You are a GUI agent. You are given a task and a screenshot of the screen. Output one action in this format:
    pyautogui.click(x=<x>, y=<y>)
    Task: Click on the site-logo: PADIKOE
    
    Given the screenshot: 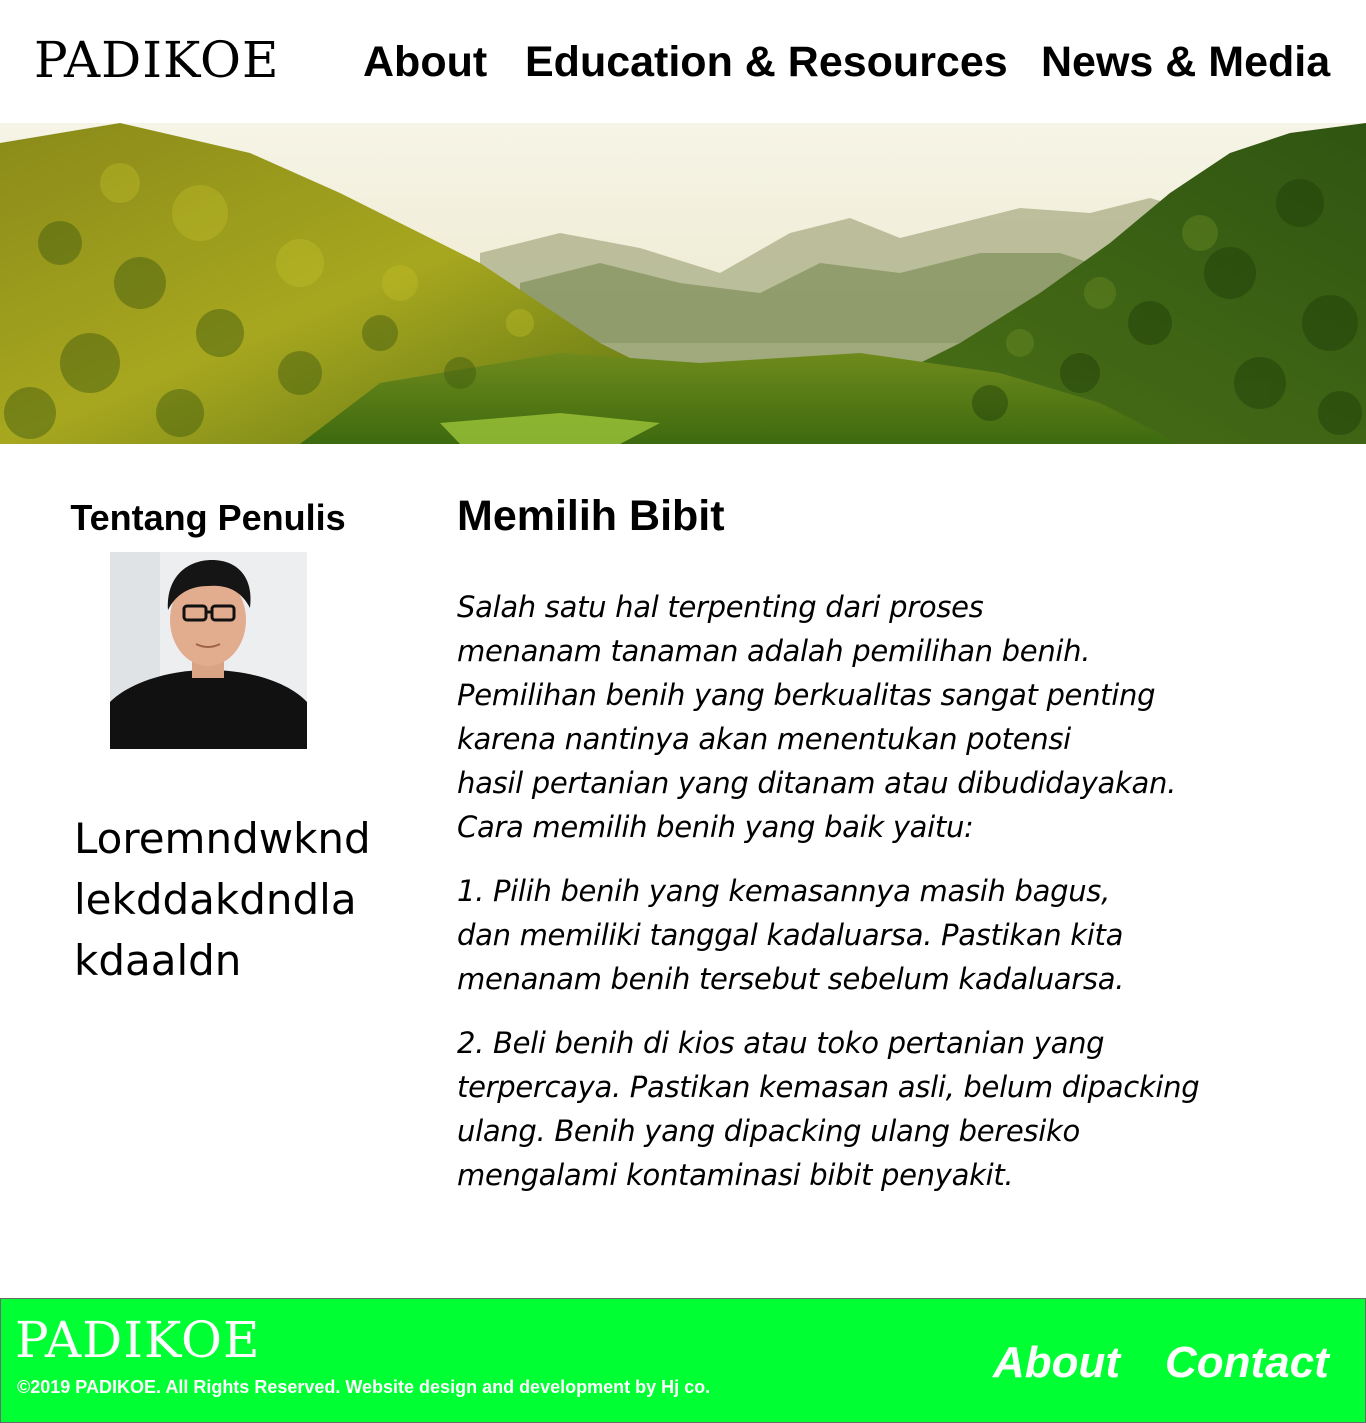 What is the action you would take?
    pyautogui.click(x=157, y=60)
    